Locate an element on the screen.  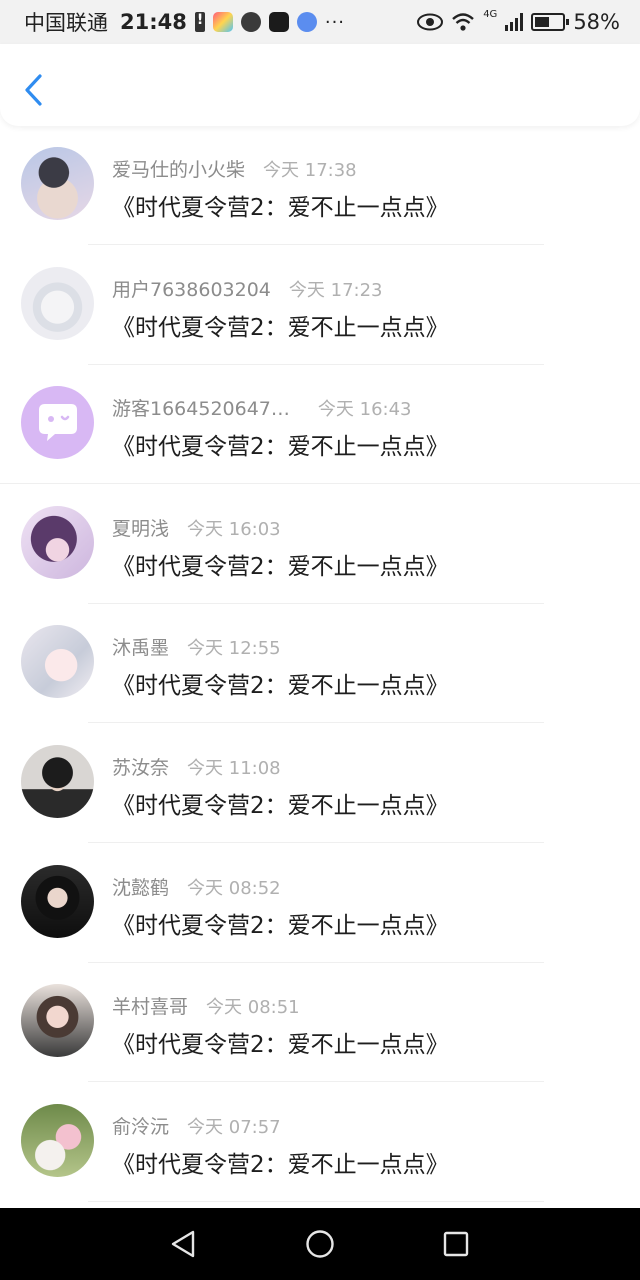
user-name: 苏汝奈 is located at coordinates (141, 767).